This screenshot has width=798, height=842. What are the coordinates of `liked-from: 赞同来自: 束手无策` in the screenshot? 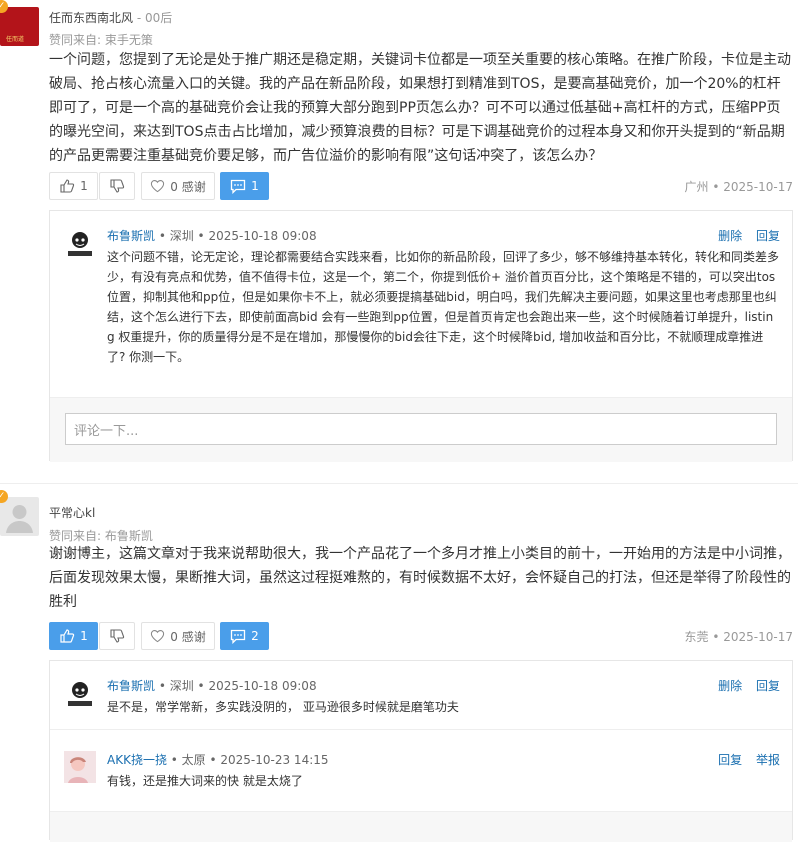 It's located at (101, 40).